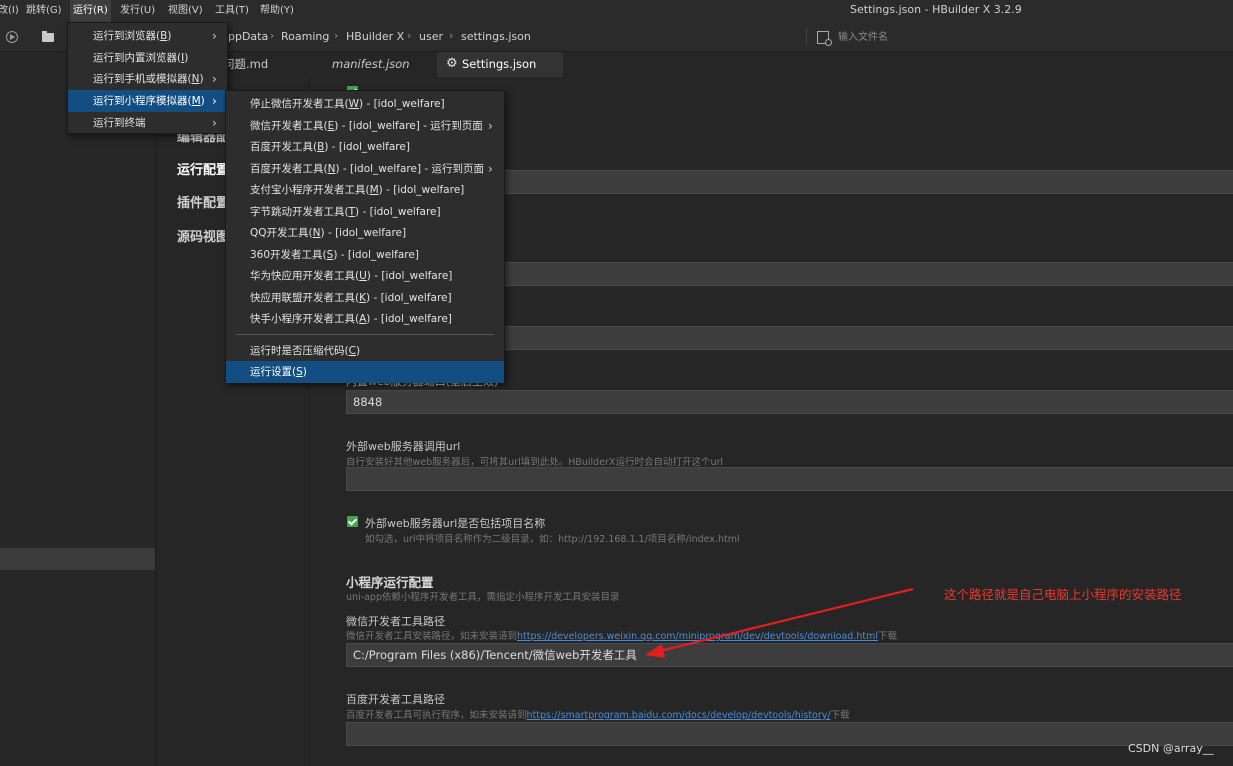 This screenshot has height=766, width=1233. Describe the element at coordinates (147, 123) in the screenshot. I see `run-menu-item-terminal: 运行到终端 ›` at that location.